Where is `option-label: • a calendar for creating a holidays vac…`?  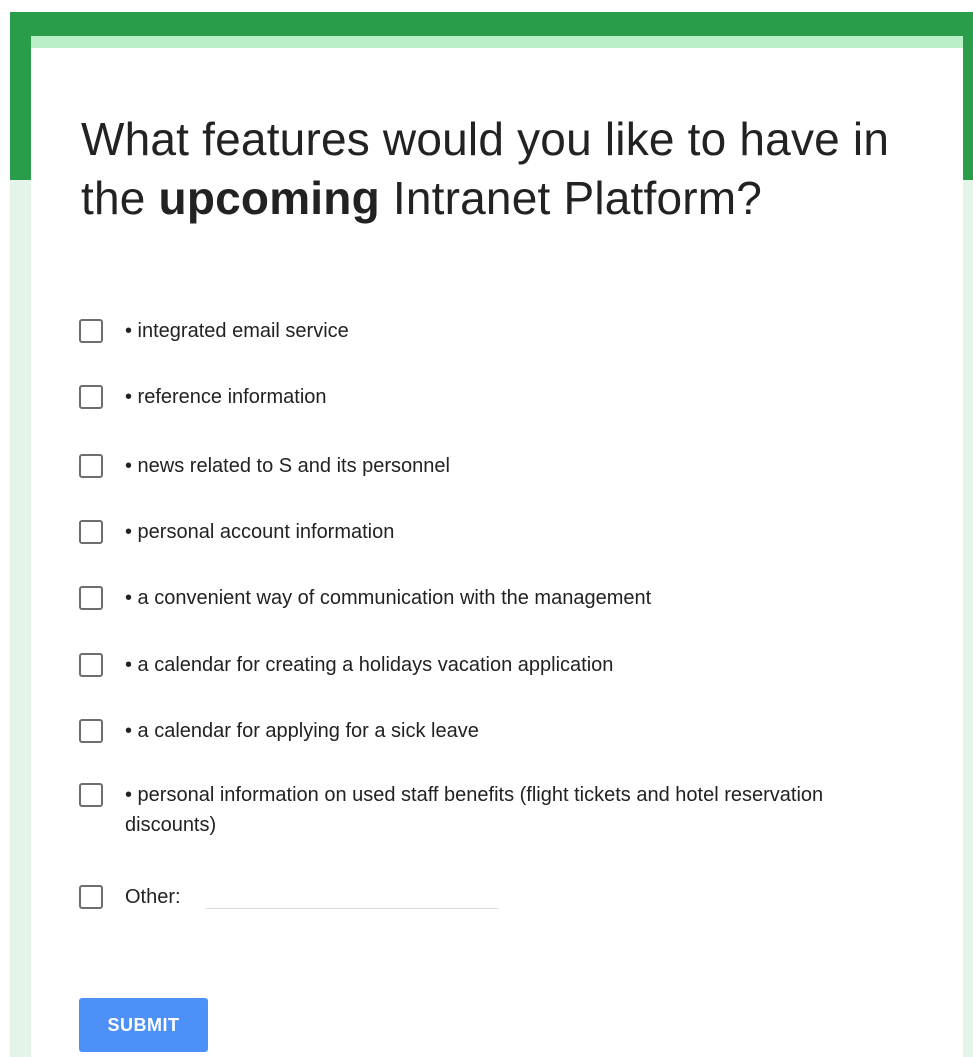
option-label: • a calendar for creating a holidays vac… is located at coordinates (369, 665).